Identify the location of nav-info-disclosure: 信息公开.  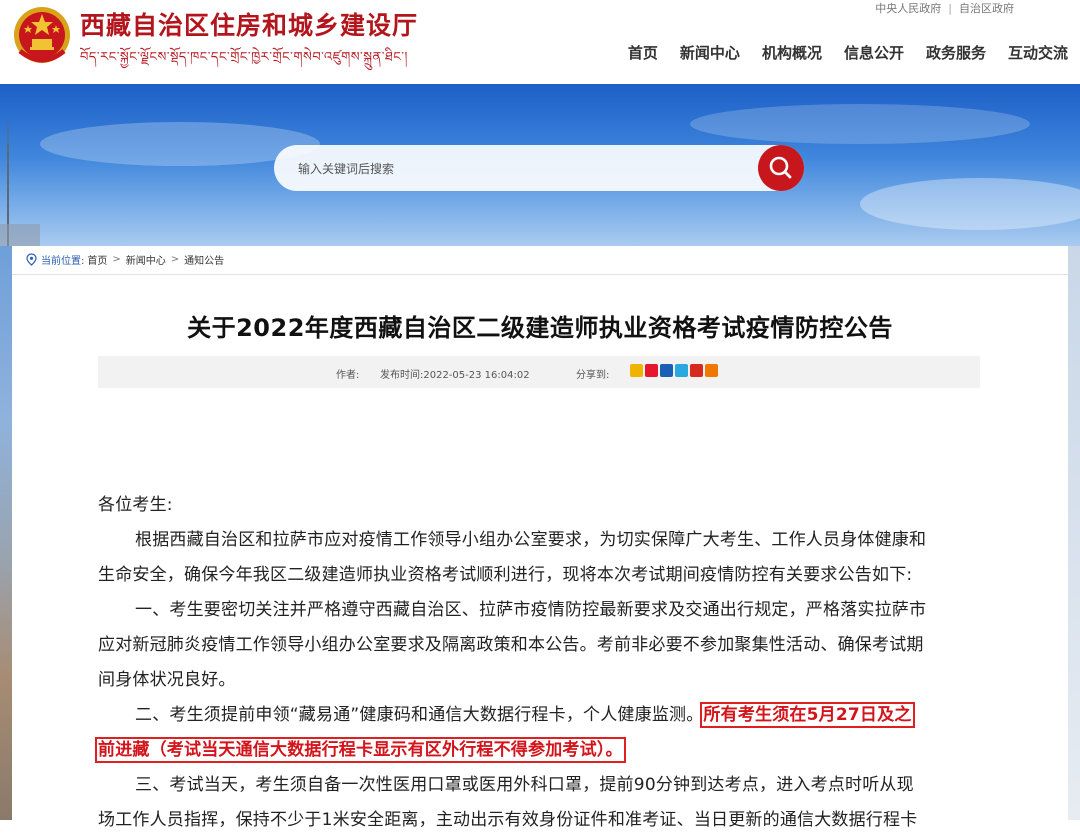
(874, 52).